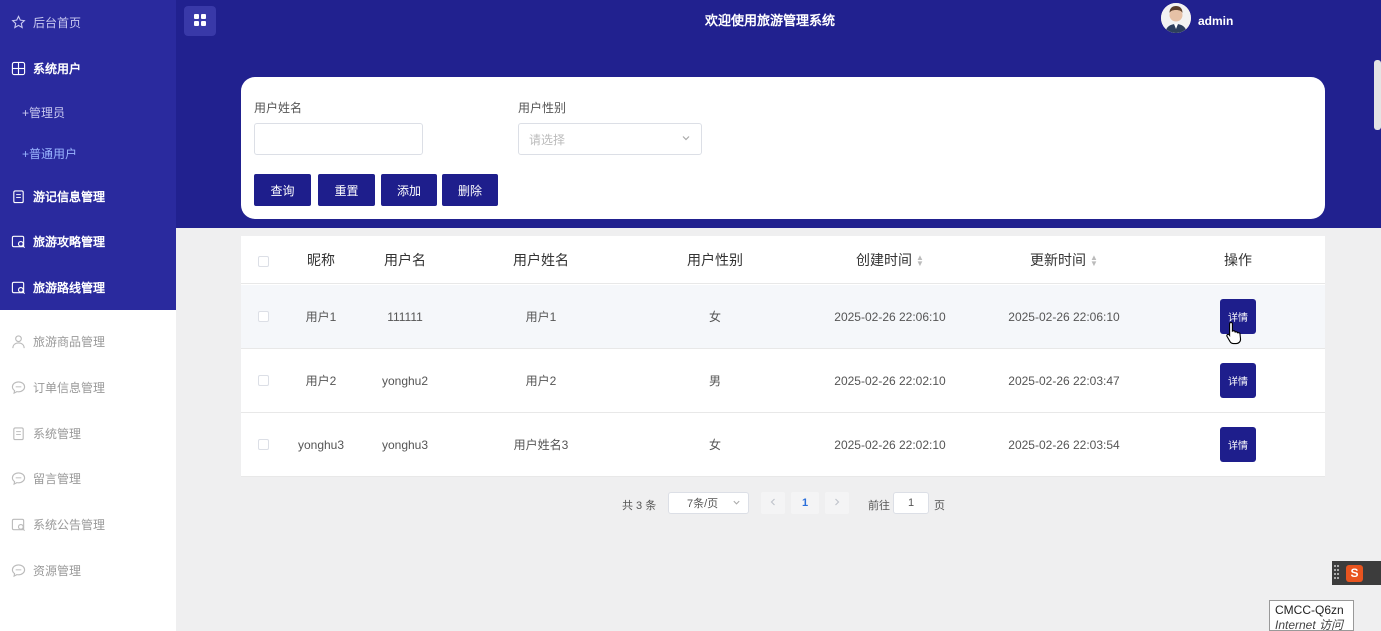 Image resolution: width=1381 pixels, height=631 pixels. I want to click on goto-label: 前往, so click(879, 506).